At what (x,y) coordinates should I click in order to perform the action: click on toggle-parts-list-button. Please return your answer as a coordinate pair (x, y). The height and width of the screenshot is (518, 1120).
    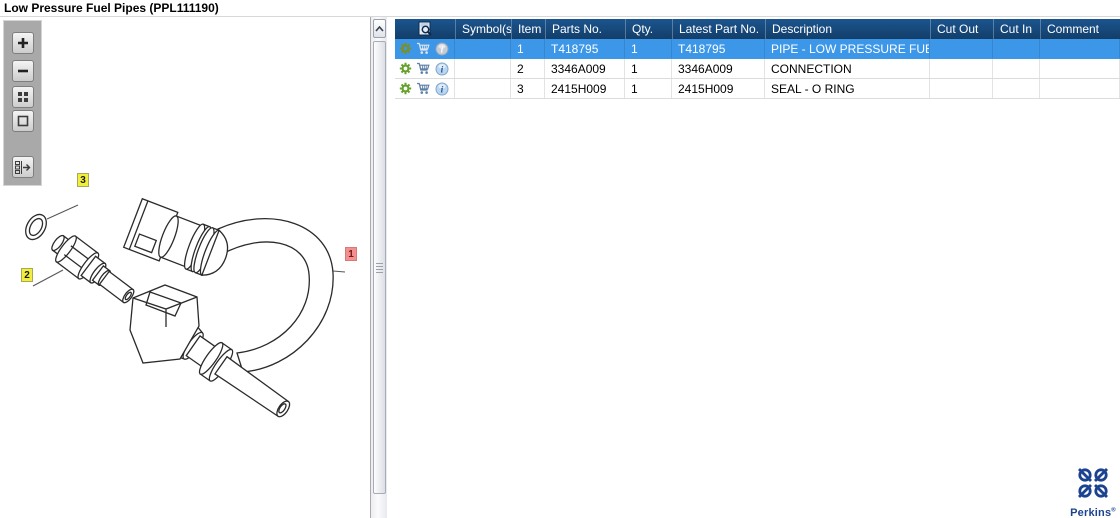
    Looking at the image, I should click on (23, 167).